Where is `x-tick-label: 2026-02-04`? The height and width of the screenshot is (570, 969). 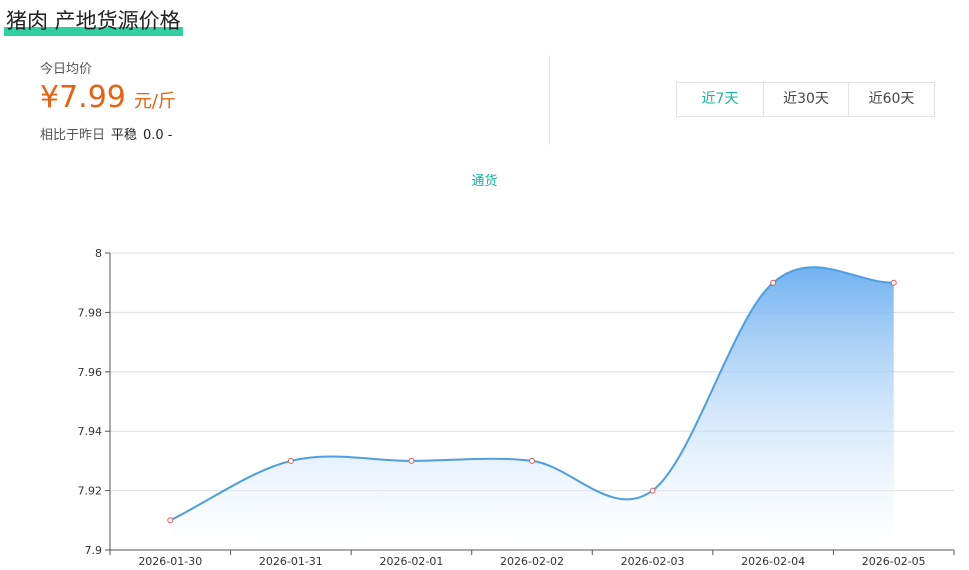 x-tick-label: 2026-02-04 is located at coordinates (773, 561).